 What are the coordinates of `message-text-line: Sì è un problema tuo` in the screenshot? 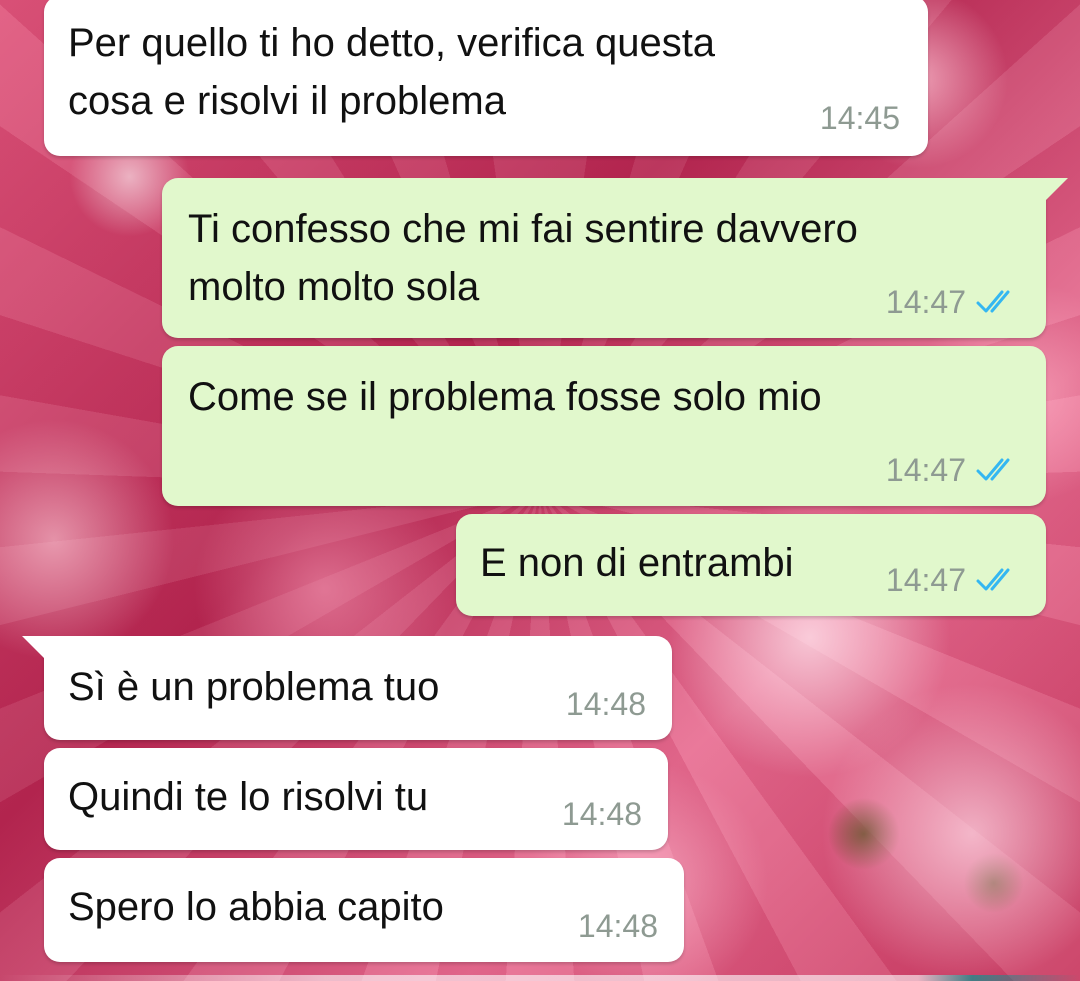 It's located at (254, 687).